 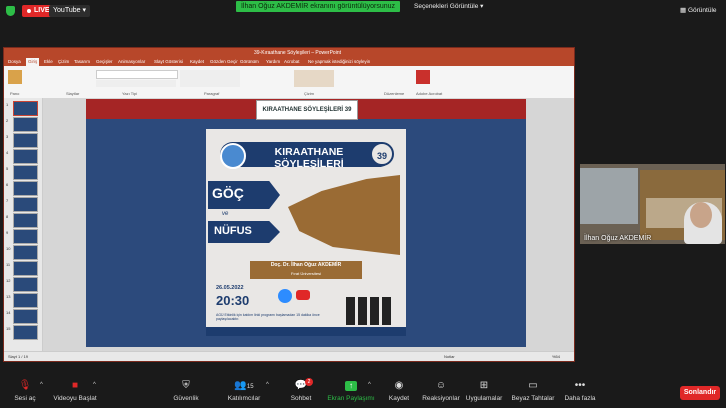 I want to click on participant-video, so click(x=652, y=204).